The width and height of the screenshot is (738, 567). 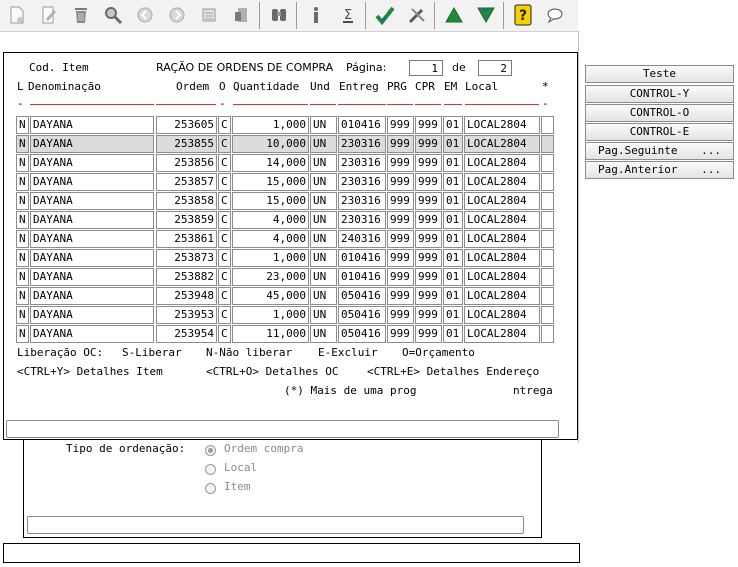 I want to click on quantidade-cell: 4,000, so click(x=270, y=220).